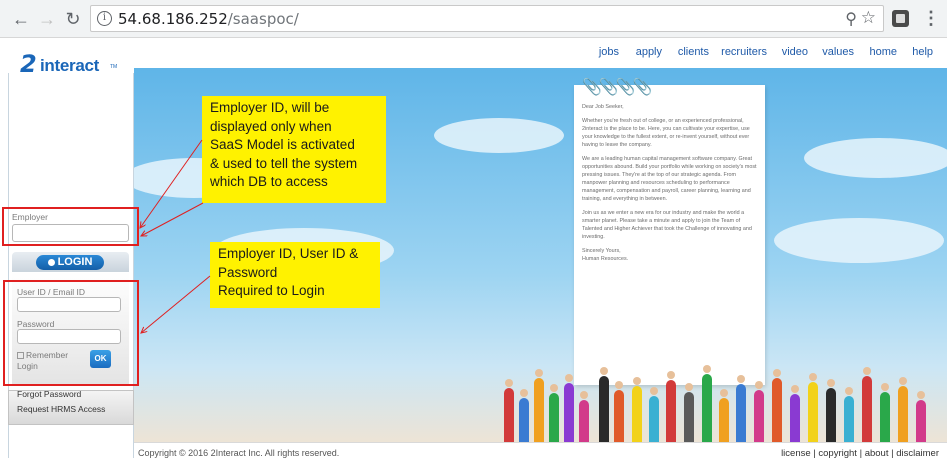 The width and height of the screenshot is (947, 463). I want to click on nav-home: home, so click(883, 52).